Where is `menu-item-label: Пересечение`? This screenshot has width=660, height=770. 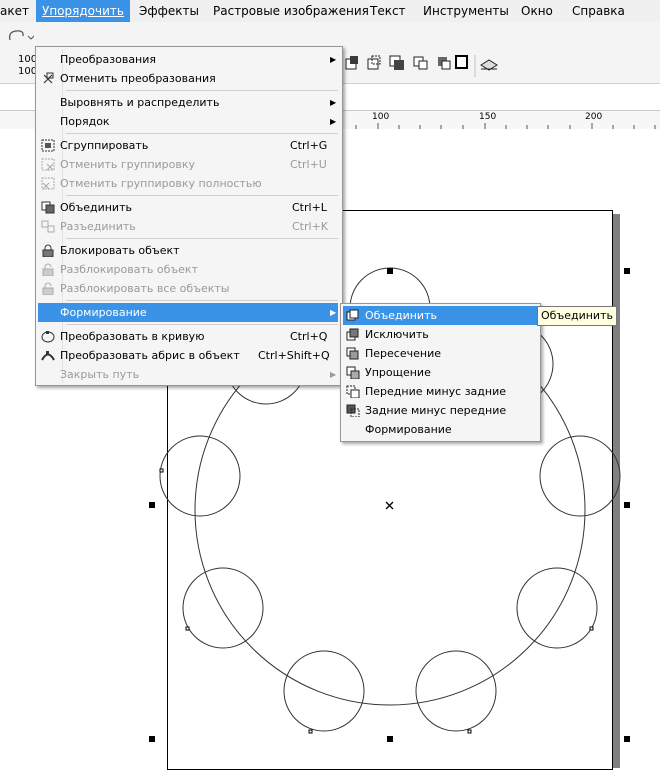 menu-item-label: Пересечение is located at coordinates (403, 353).